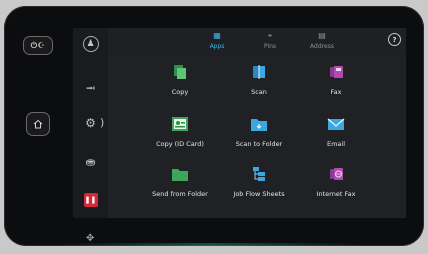 The image size is (428, 254). I want to click on app-label: Job Flow Sheets, so click(259, 194).